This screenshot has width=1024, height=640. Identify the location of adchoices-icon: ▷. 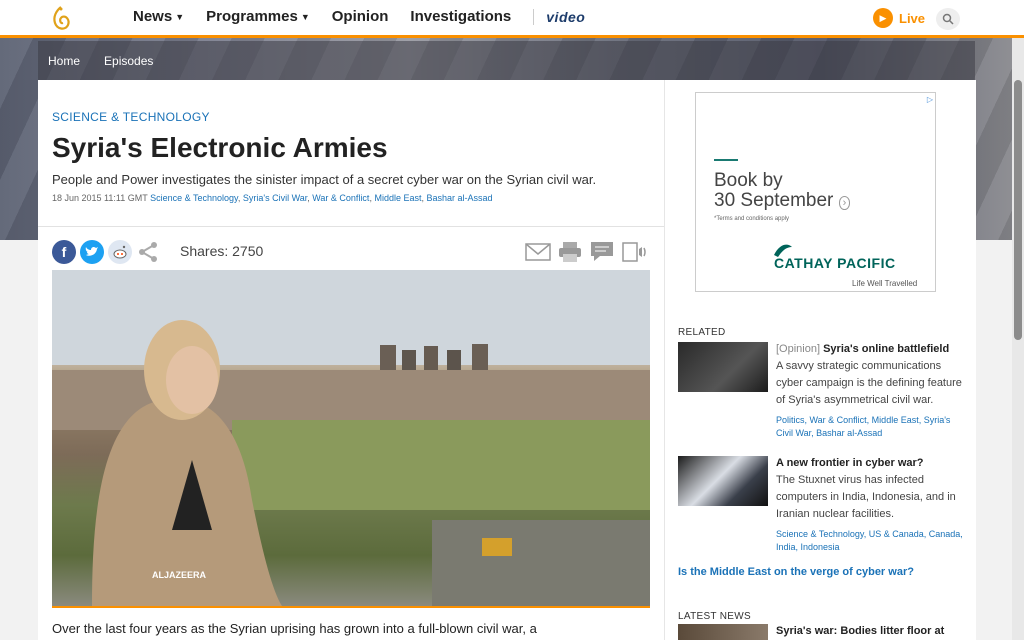
(930, 99).